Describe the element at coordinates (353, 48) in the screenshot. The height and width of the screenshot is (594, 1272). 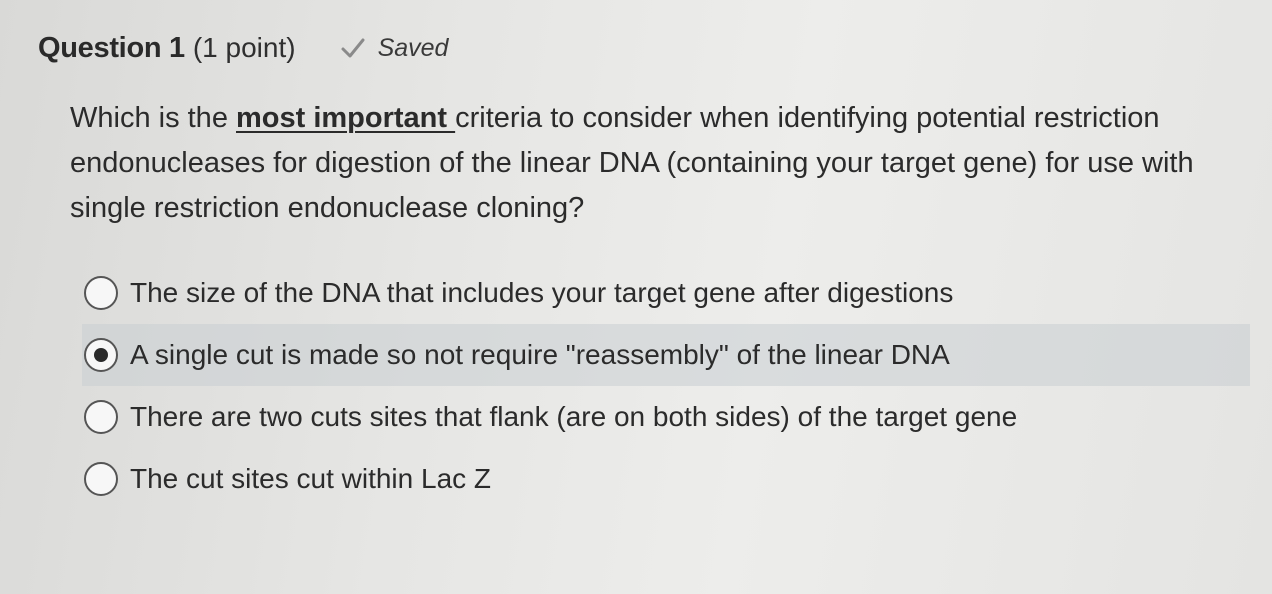
I see `check-icon` at that location.